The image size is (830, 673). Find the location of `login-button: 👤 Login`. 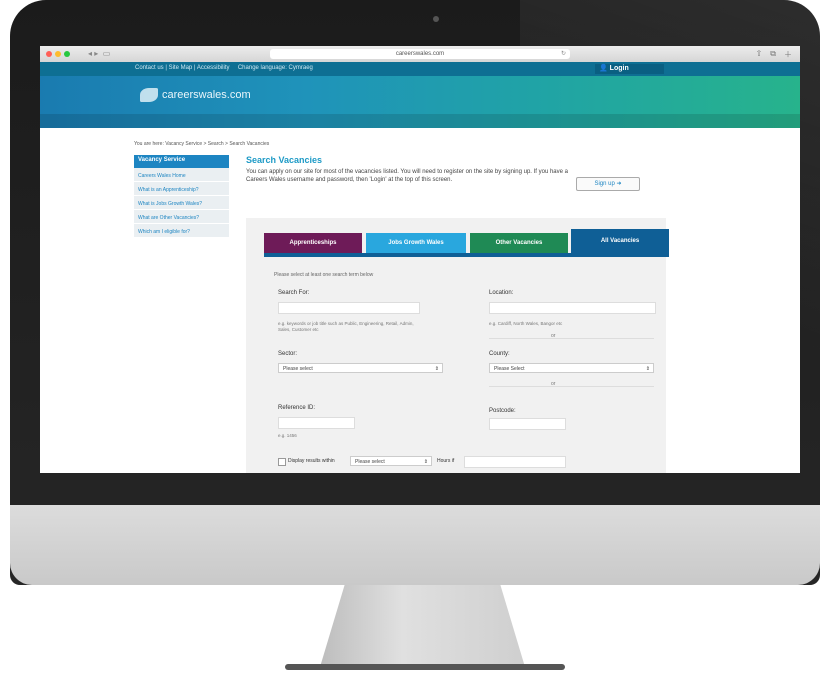

login-button: 👤 Login is located at coordinates (629, 69).